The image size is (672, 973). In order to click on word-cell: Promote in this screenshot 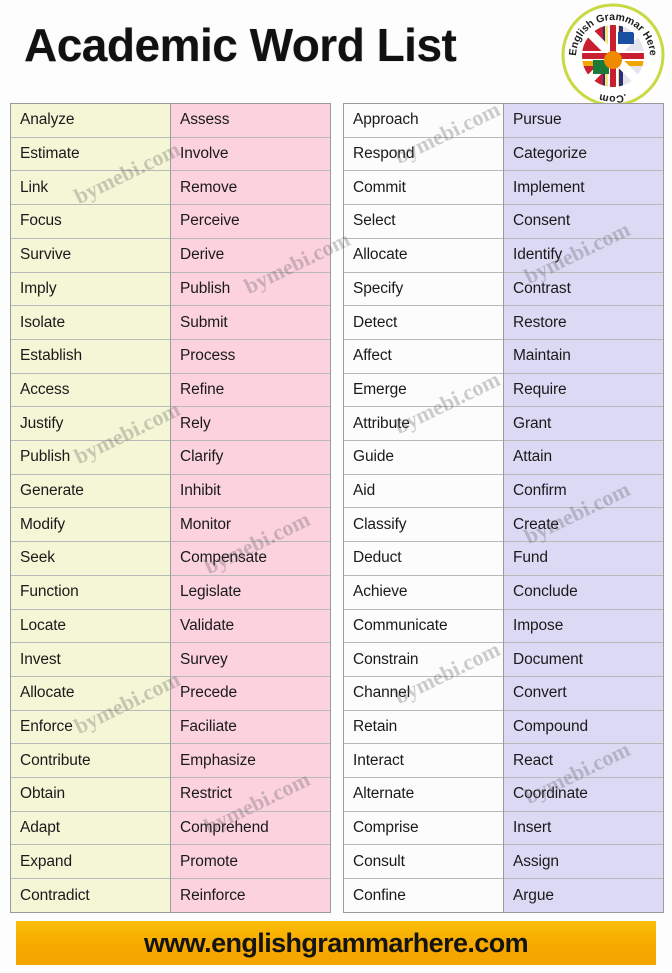, I will do `click(250, 862)`.